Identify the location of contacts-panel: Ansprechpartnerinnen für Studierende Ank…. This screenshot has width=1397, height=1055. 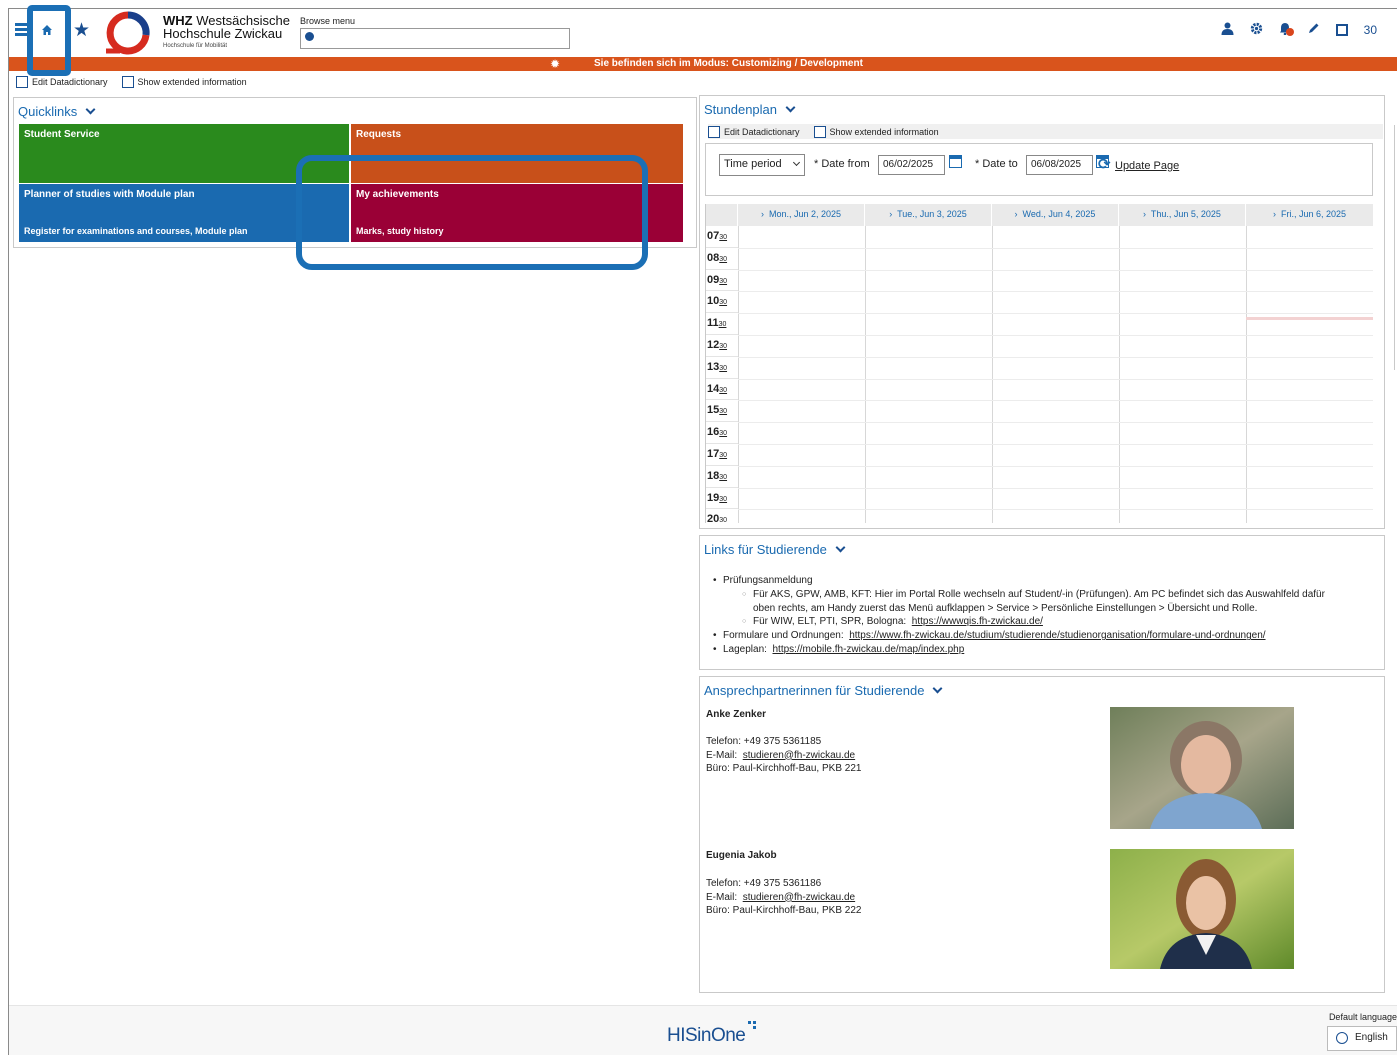
(1042, 834).